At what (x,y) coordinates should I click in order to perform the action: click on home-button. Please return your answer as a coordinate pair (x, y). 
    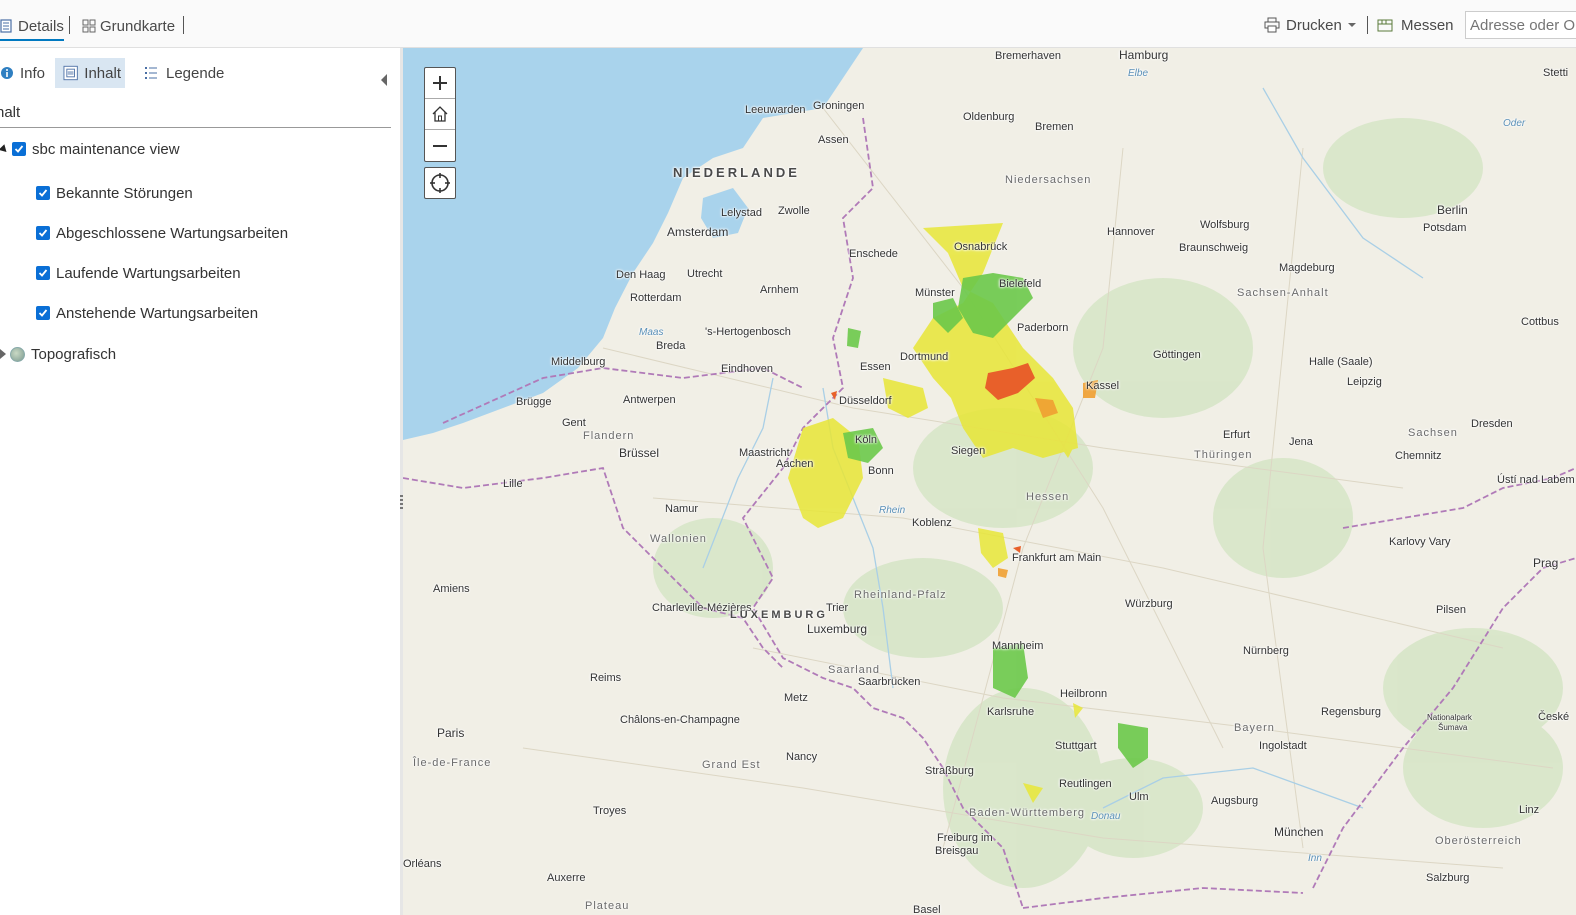
    Looking at the image, I should click on (440, 114).